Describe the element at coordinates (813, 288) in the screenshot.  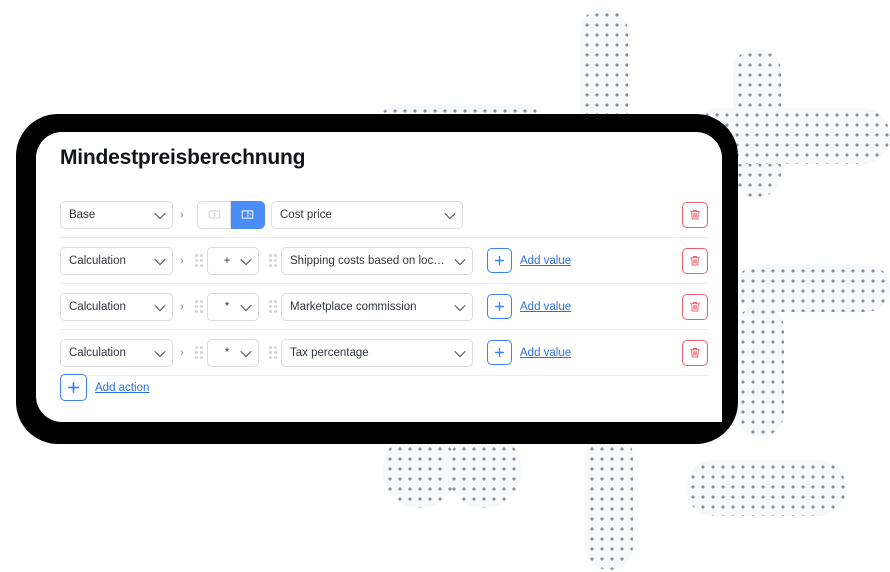
I see `deco-shape-right-pill` at that location.